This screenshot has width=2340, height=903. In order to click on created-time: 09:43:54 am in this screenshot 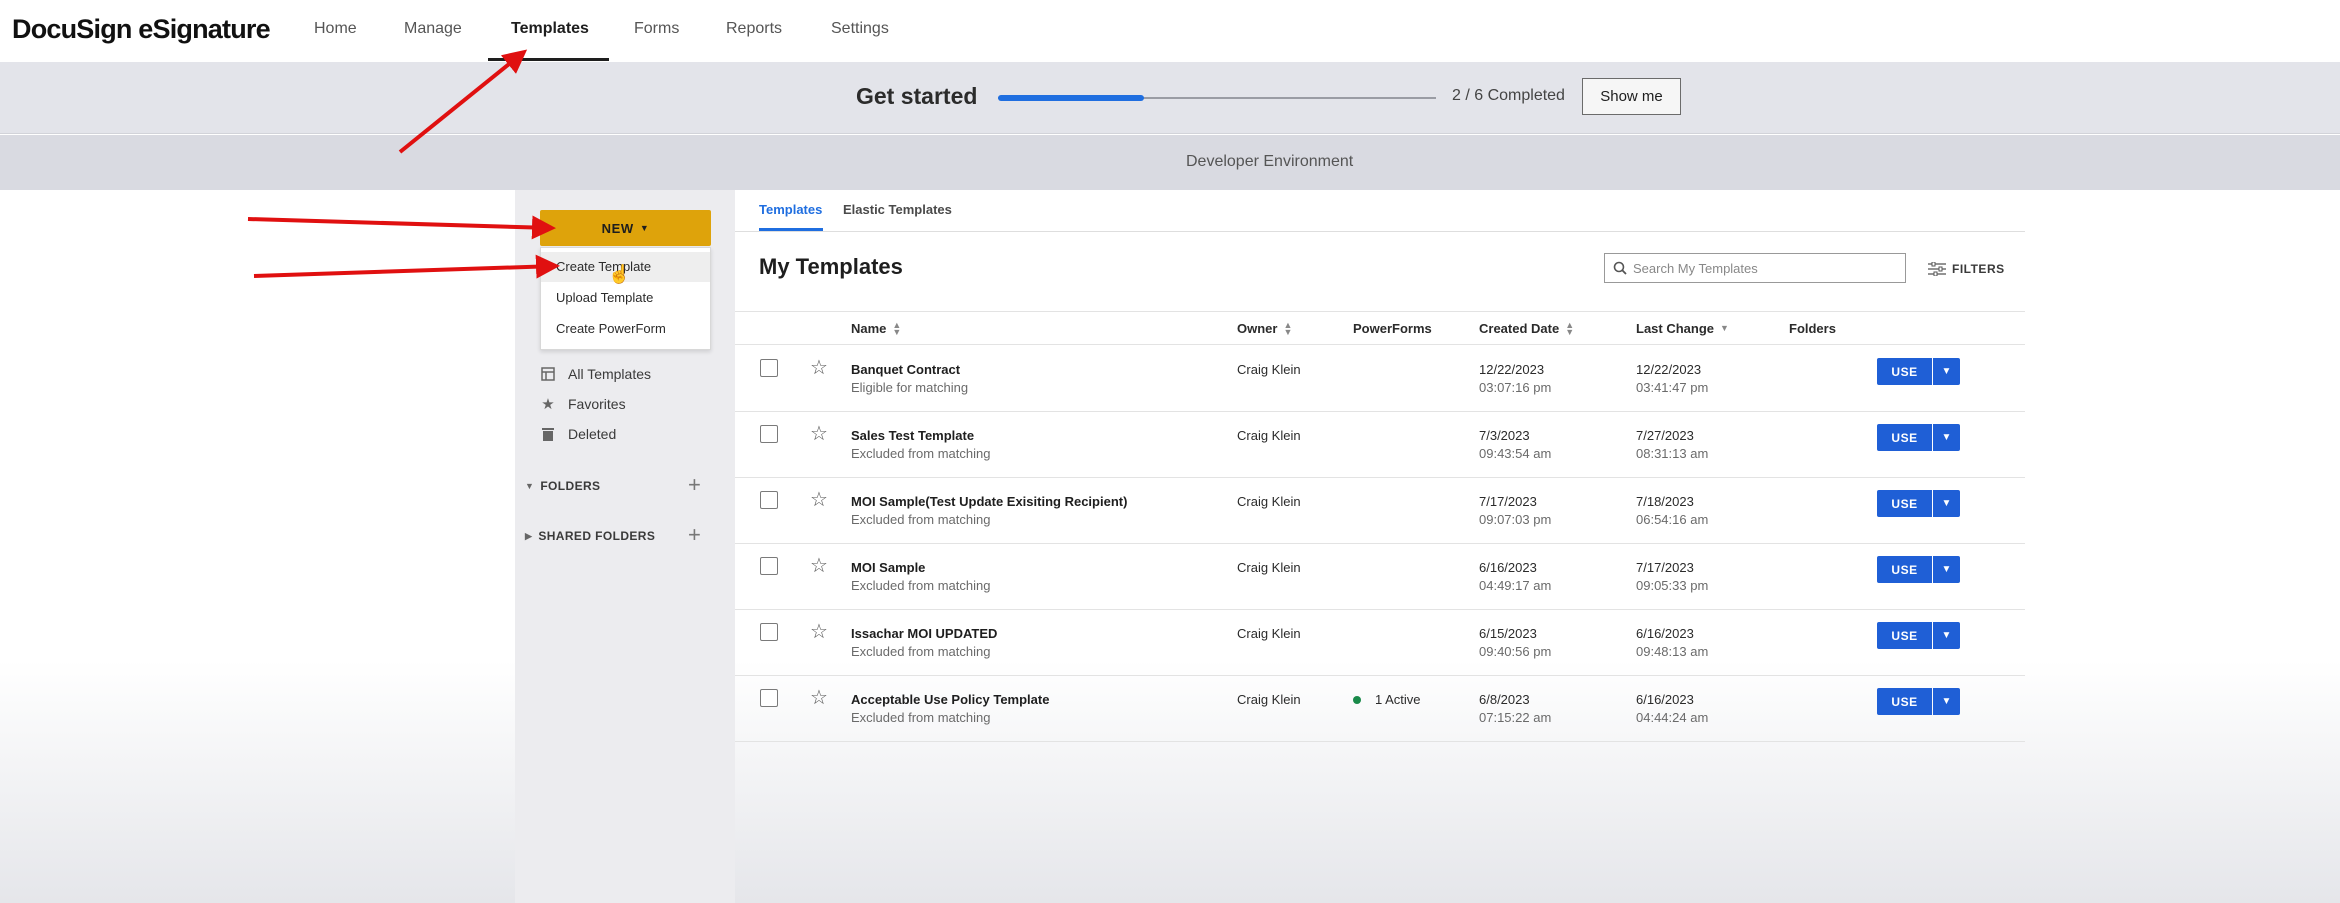, I will do `click(1515, 453)`.